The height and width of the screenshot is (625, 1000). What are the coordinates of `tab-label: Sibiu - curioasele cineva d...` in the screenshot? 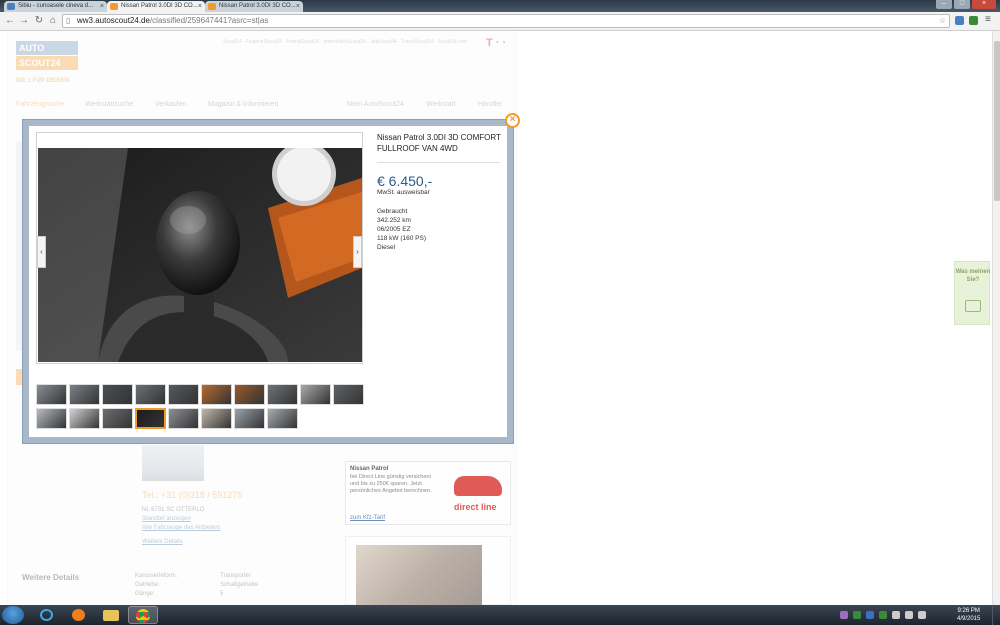 It's located at (56, 6).